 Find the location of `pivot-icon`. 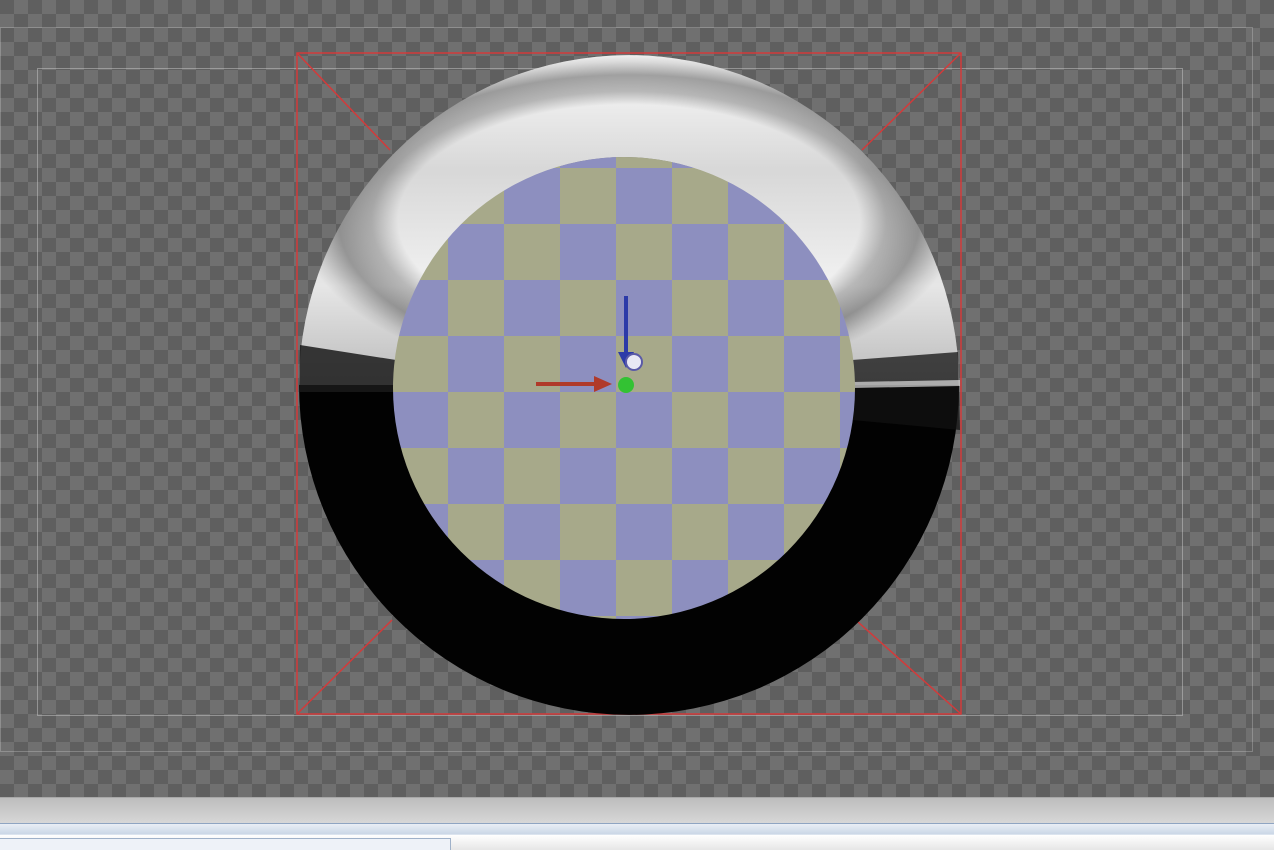

pivot-icon is located at coordinates (626, 385).